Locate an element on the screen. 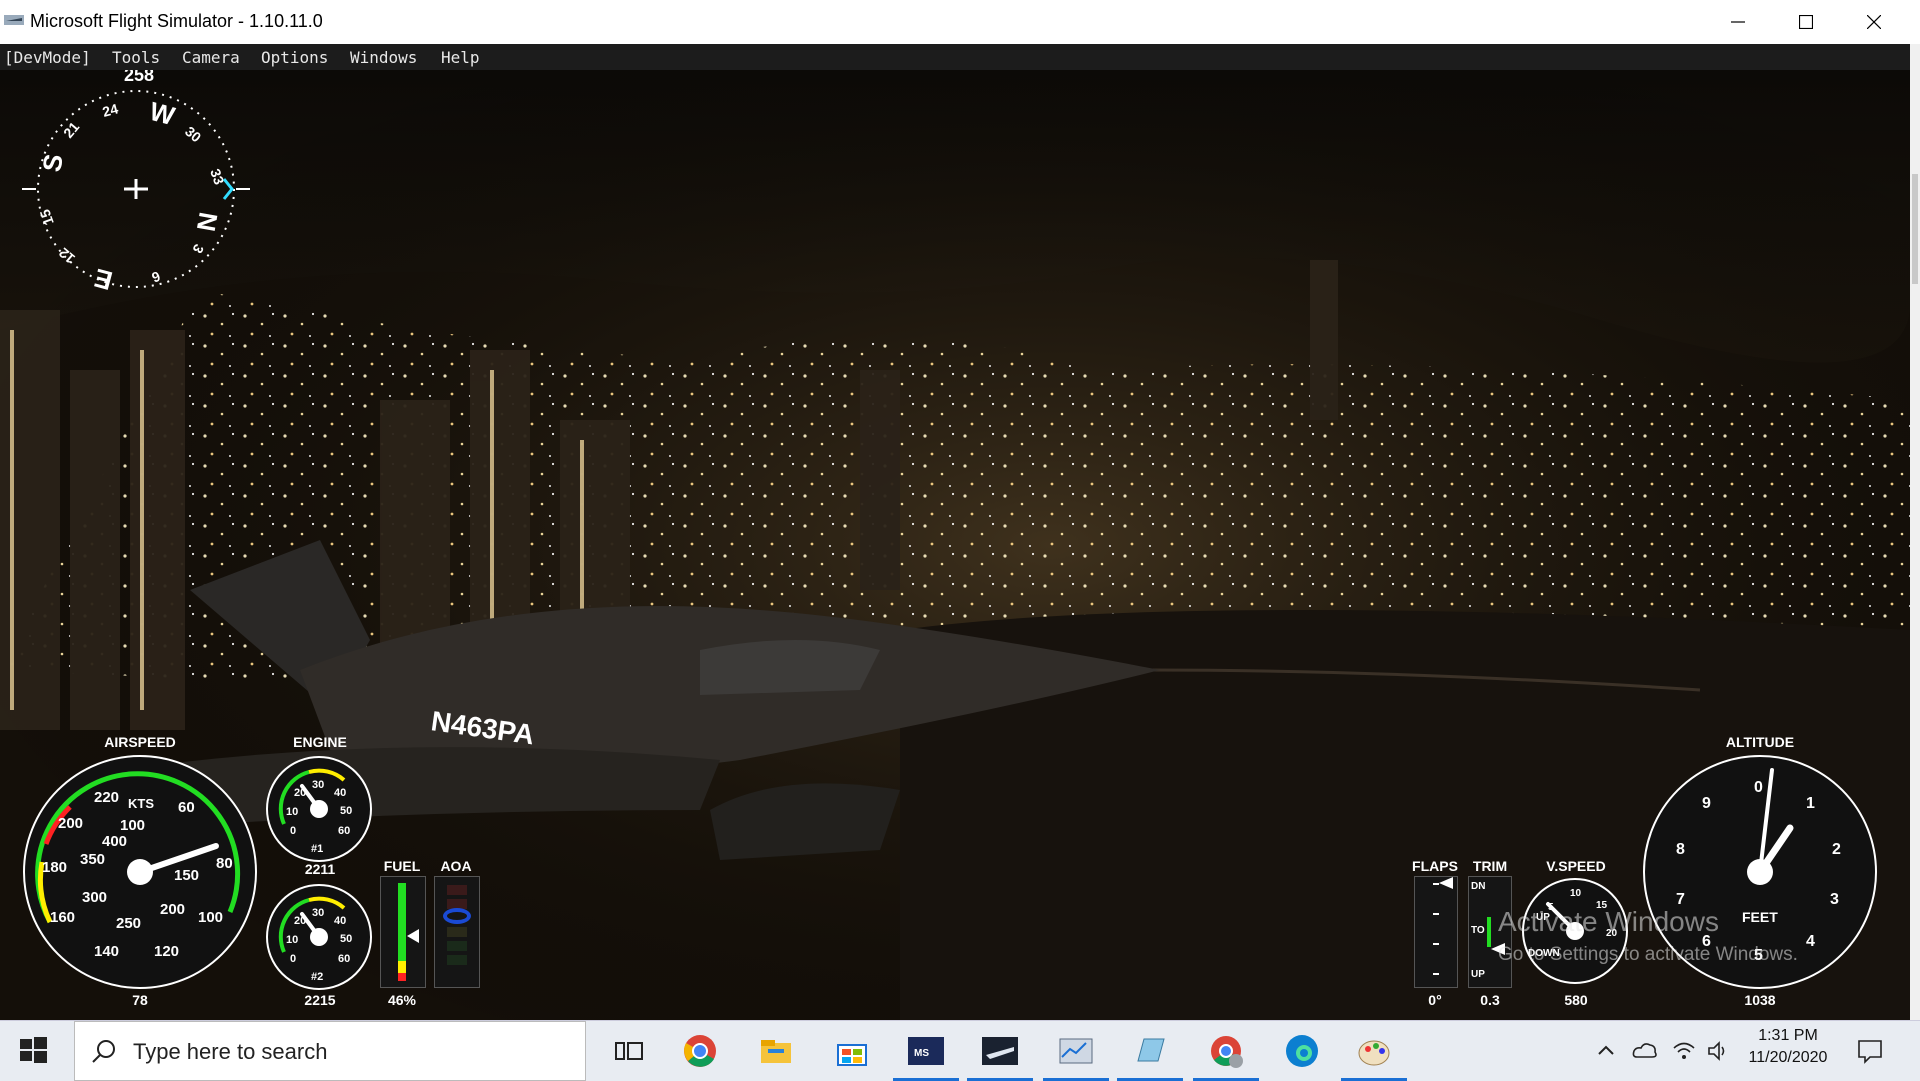  flaps-label: FLAPS is located at coordinates (1435, 866).